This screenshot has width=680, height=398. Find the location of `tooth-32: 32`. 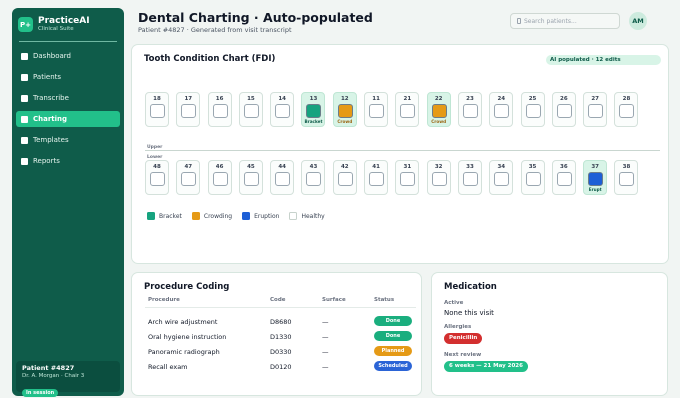

tooth-32: 32 is located at coordinates (438, 177).